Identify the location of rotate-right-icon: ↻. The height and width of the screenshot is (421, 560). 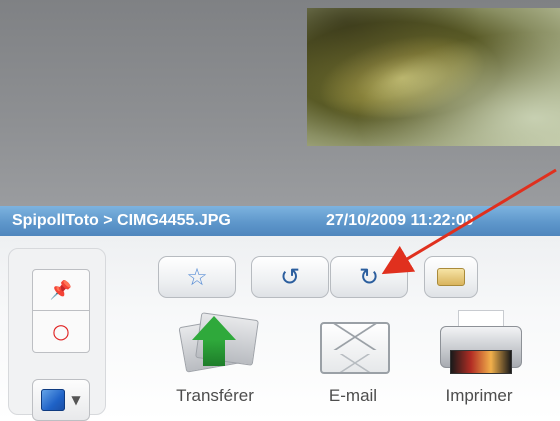
(369, 277).